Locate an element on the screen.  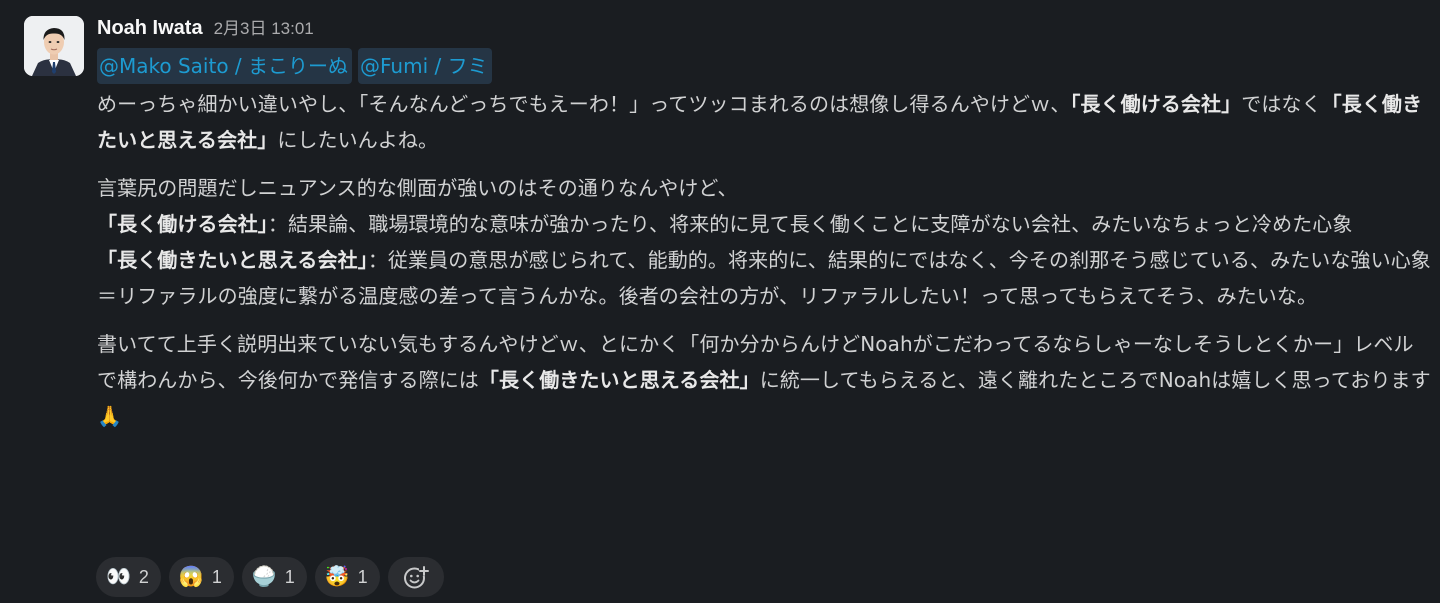
reaction-rice: 🍚 1 is located at coordinates (274, 577).